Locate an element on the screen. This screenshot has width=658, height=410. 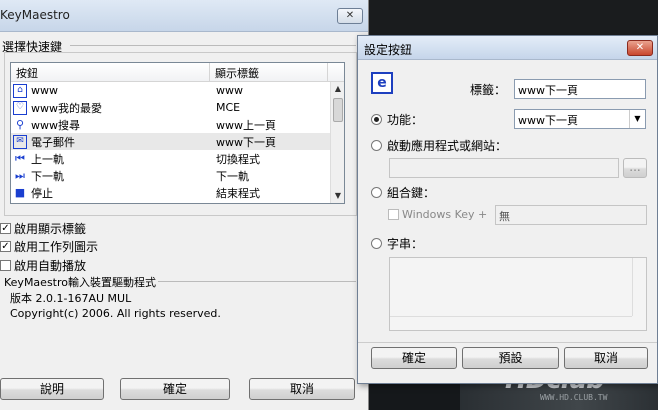
dialog-cancel-button: 取消 is located at coordinates (606, 358).